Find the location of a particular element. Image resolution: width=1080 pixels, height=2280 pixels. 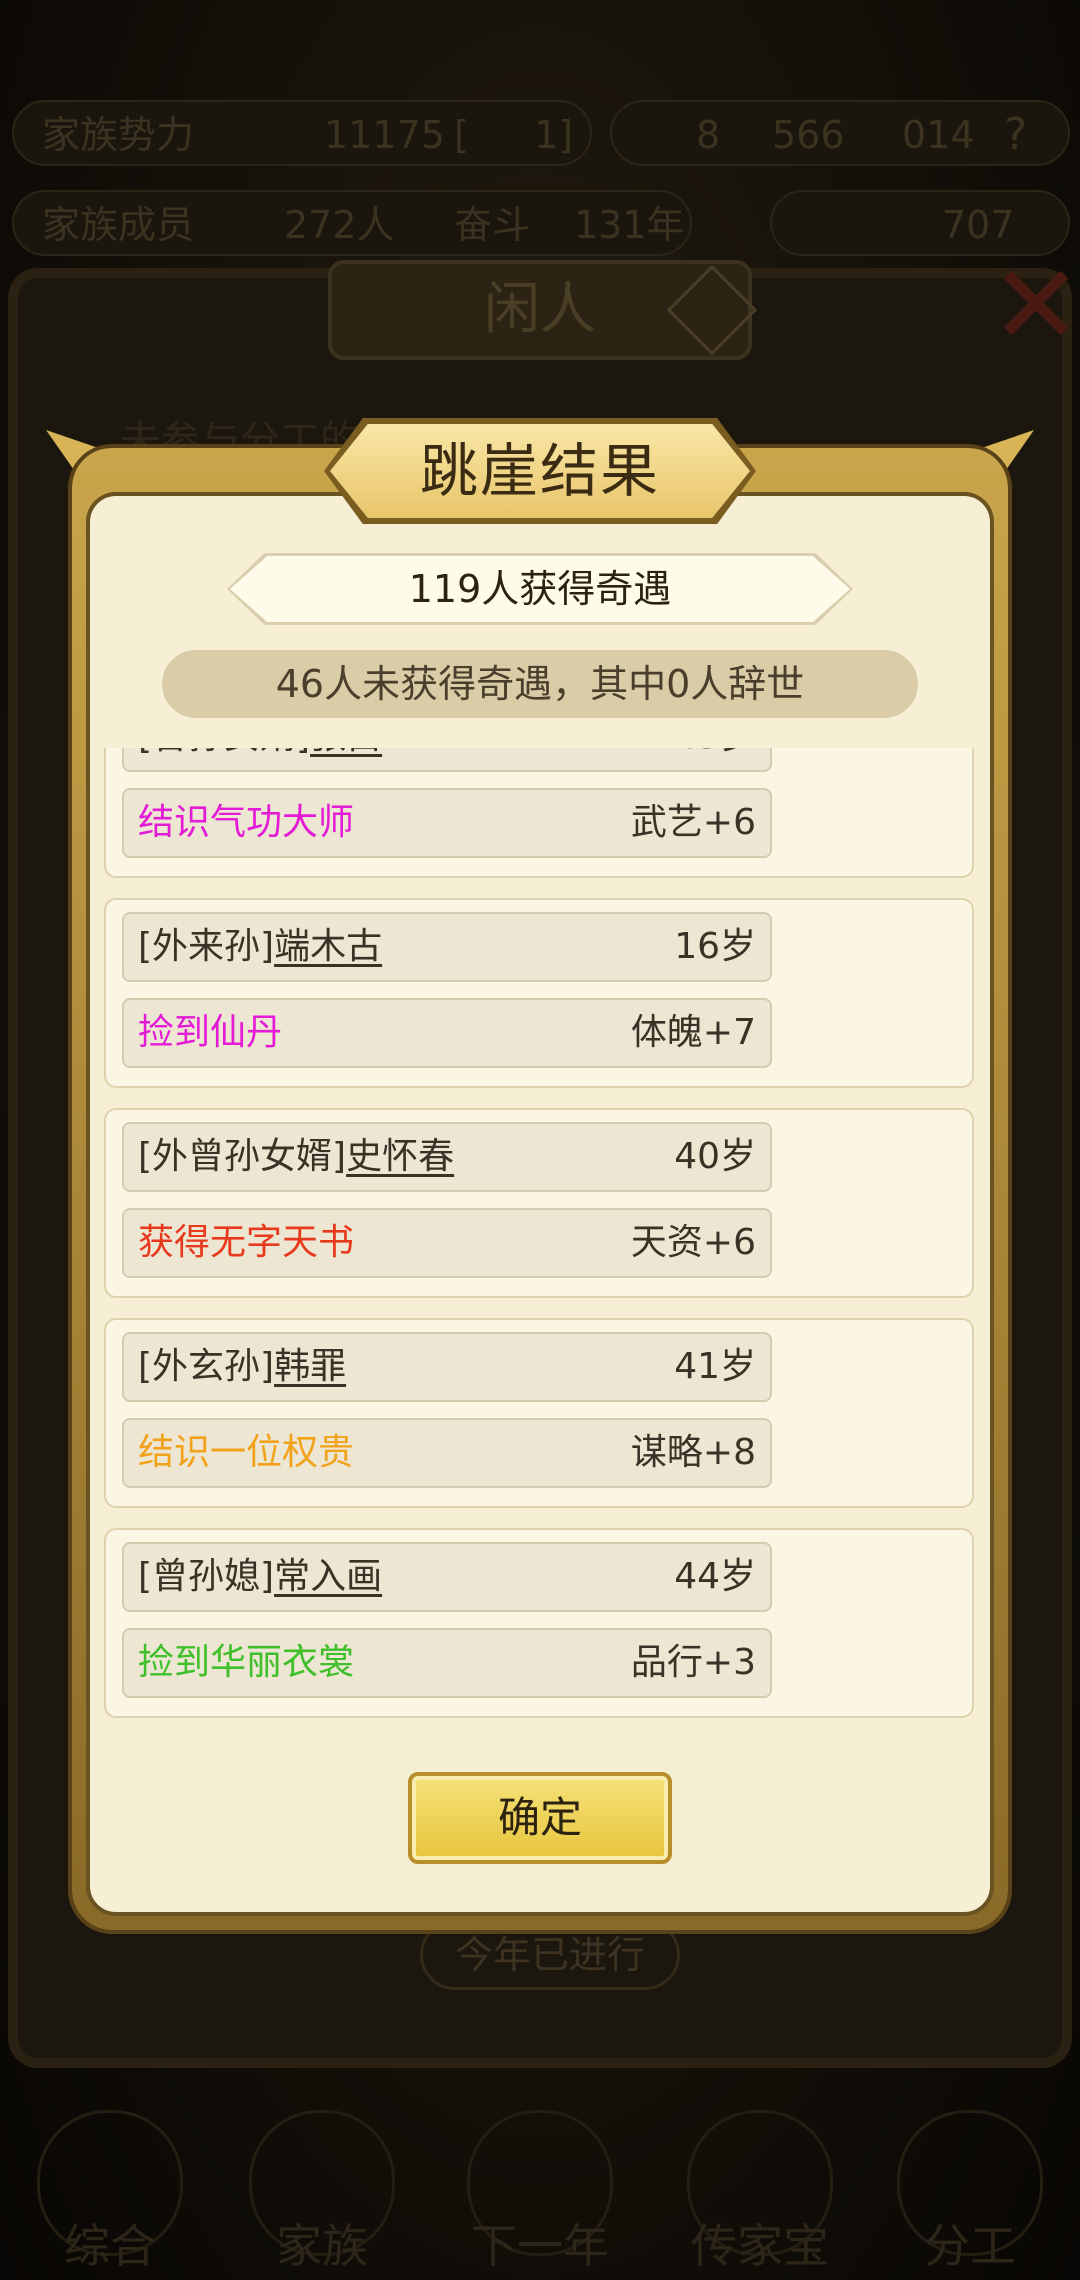

member-name-link: 端木古 is located at coordinates (328, 946).